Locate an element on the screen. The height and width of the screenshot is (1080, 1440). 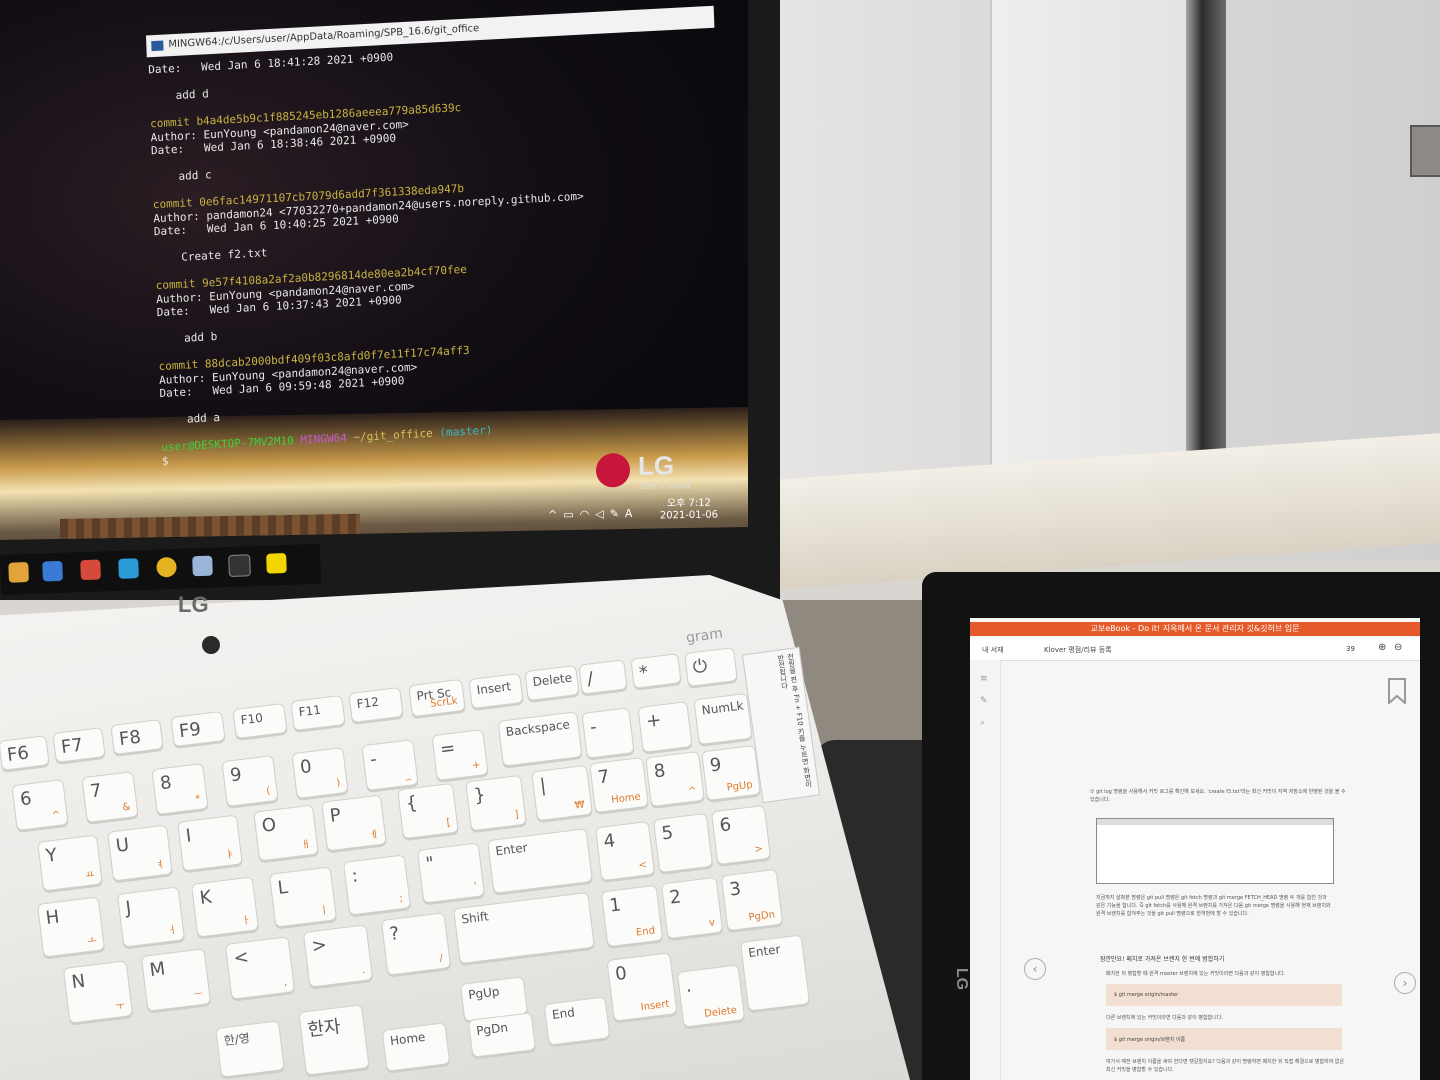
kakaotalk-icon is located at coordinates (276, 563).